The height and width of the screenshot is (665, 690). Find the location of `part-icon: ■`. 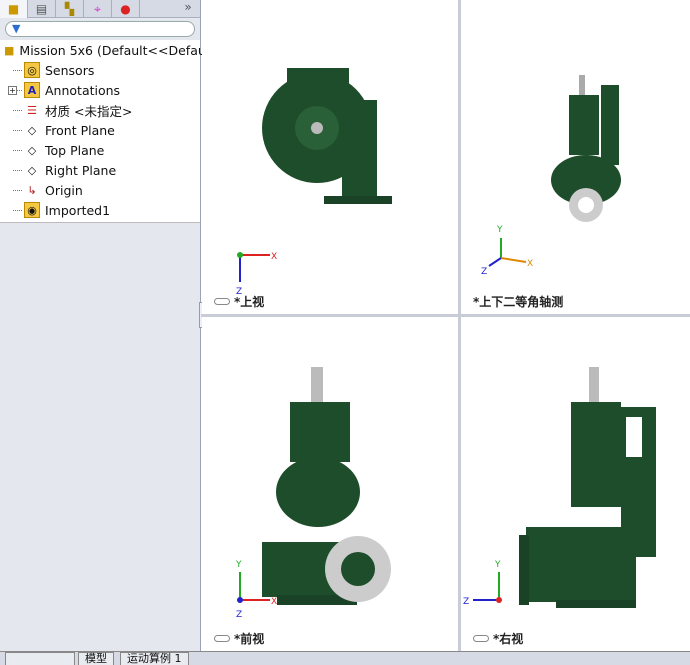

part-icon: ■ is located at coordinates (9, 50).